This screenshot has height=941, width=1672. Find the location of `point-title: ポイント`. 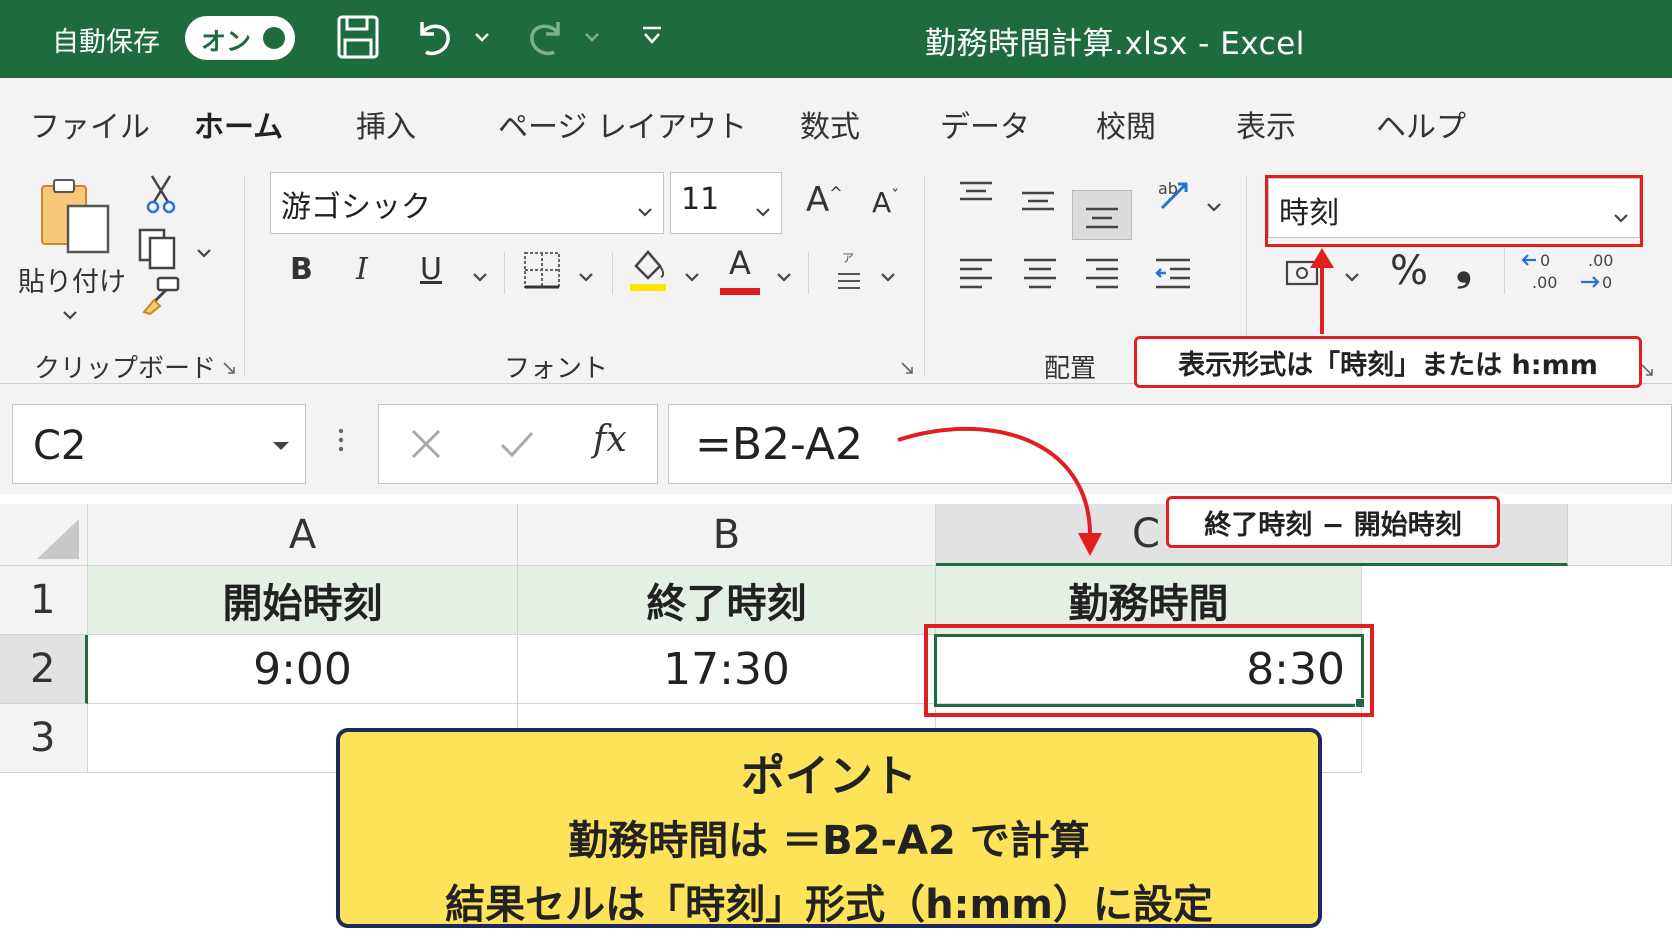

point-title: ポイント is located at coordinates (829, 776).